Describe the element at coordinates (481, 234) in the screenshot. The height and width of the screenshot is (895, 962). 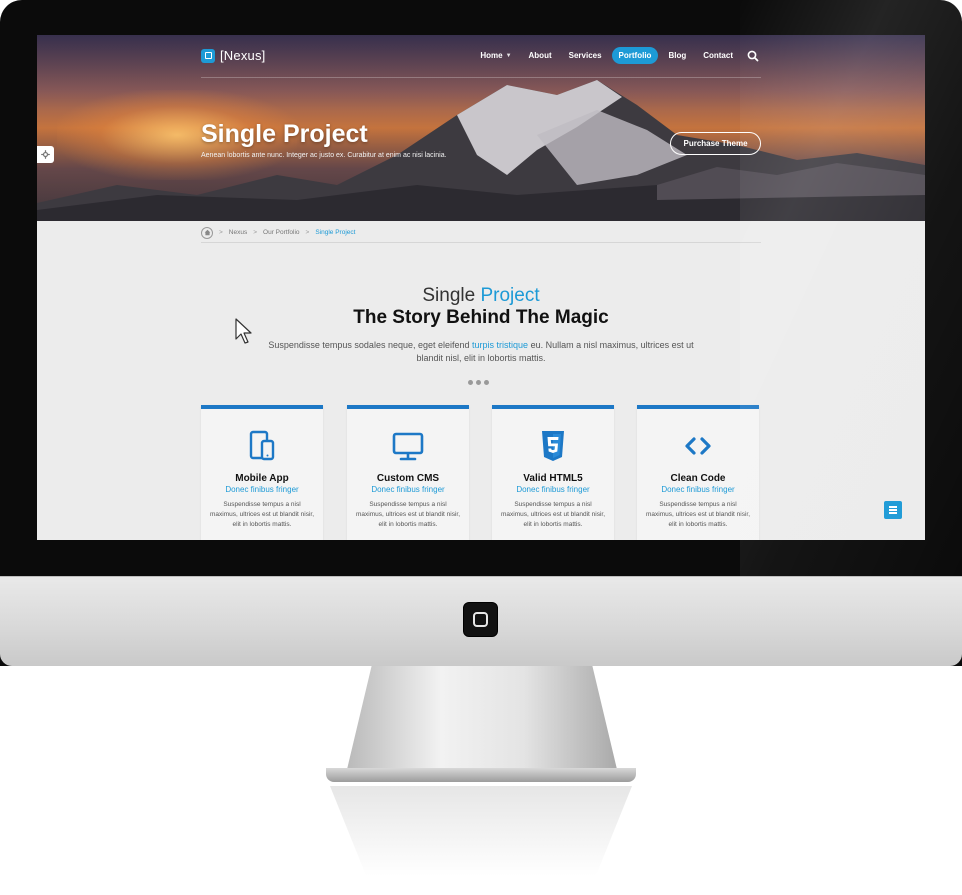
I see `breadcrumb: > Nexus > Our Portfolio > Single Project` at that location.